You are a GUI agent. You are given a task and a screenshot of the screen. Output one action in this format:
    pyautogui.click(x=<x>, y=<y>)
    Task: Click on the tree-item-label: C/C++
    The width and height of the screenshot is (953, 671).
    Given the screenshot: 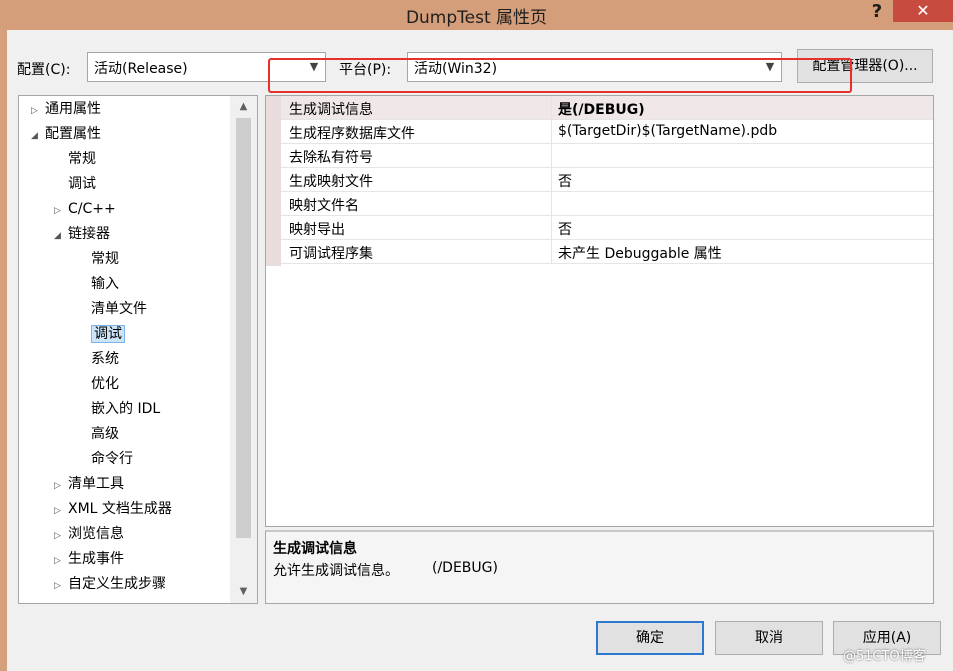 What is the action you would take?
    pyautogui.click(x=92, y=209)
    